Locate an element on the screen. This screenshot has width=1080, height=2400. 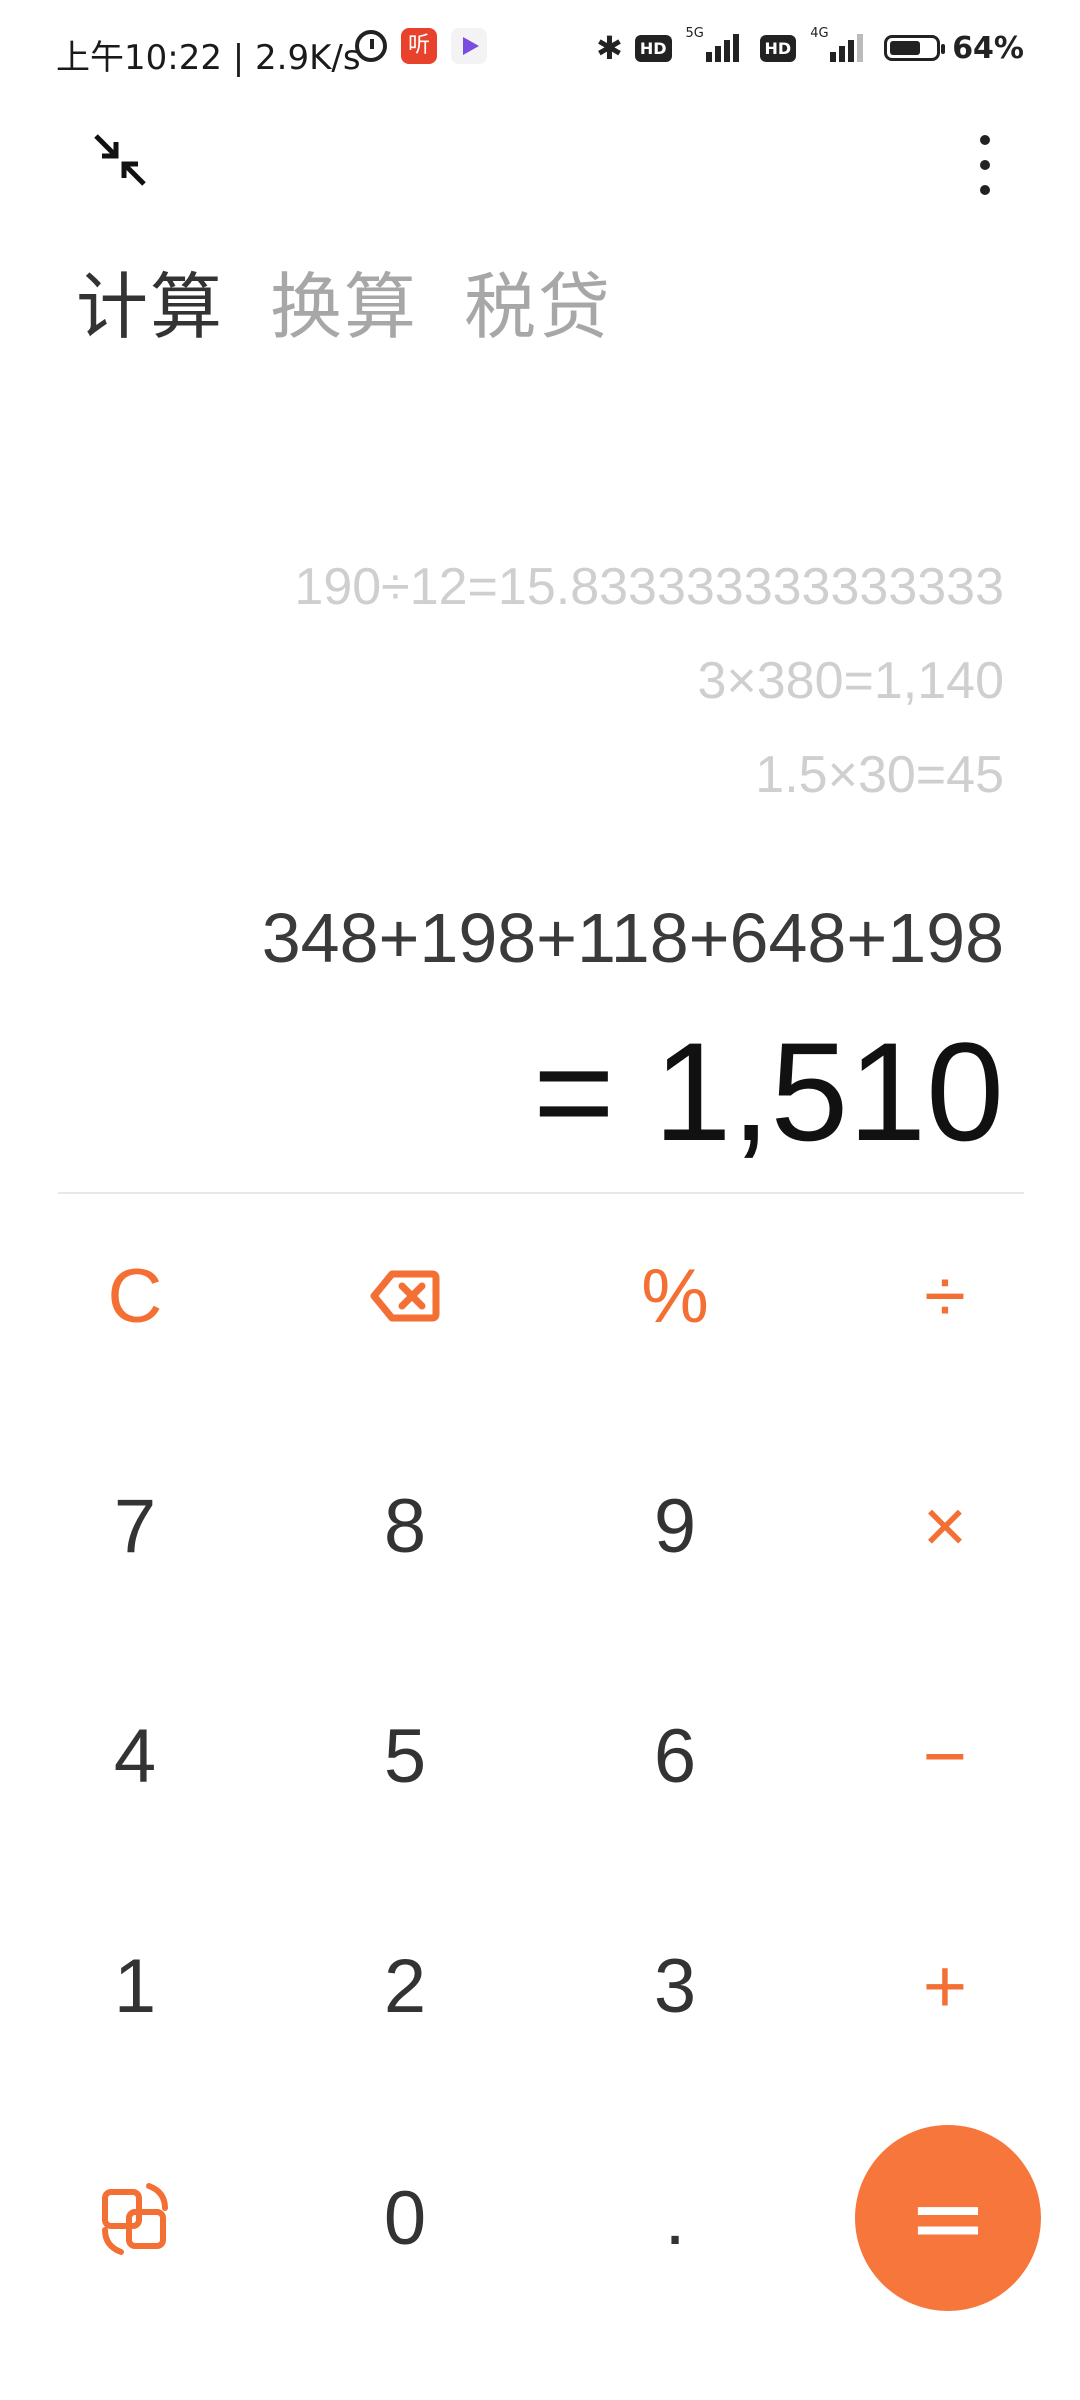
equals-button: = is located at coordinates (948, 2218).